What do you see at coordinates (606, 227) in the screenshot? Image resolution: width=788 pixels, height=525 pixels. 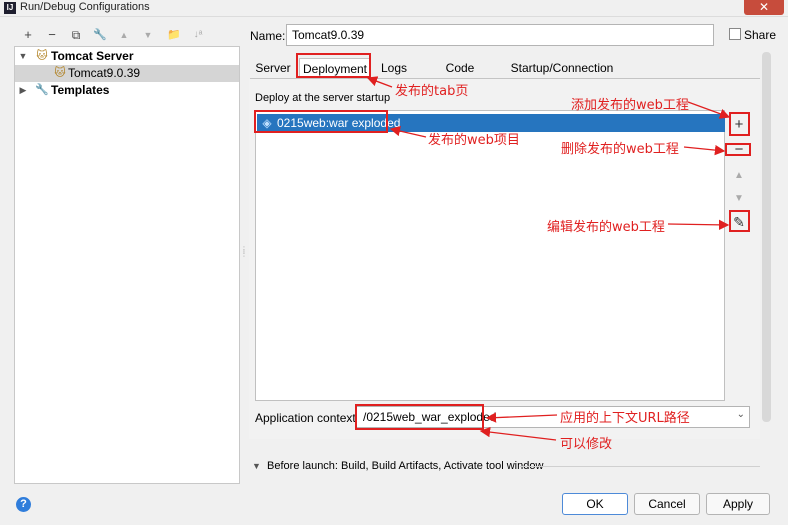 I see `annotation-edit-web: 编辑发布的web工程` at bounding box center [606, 227].